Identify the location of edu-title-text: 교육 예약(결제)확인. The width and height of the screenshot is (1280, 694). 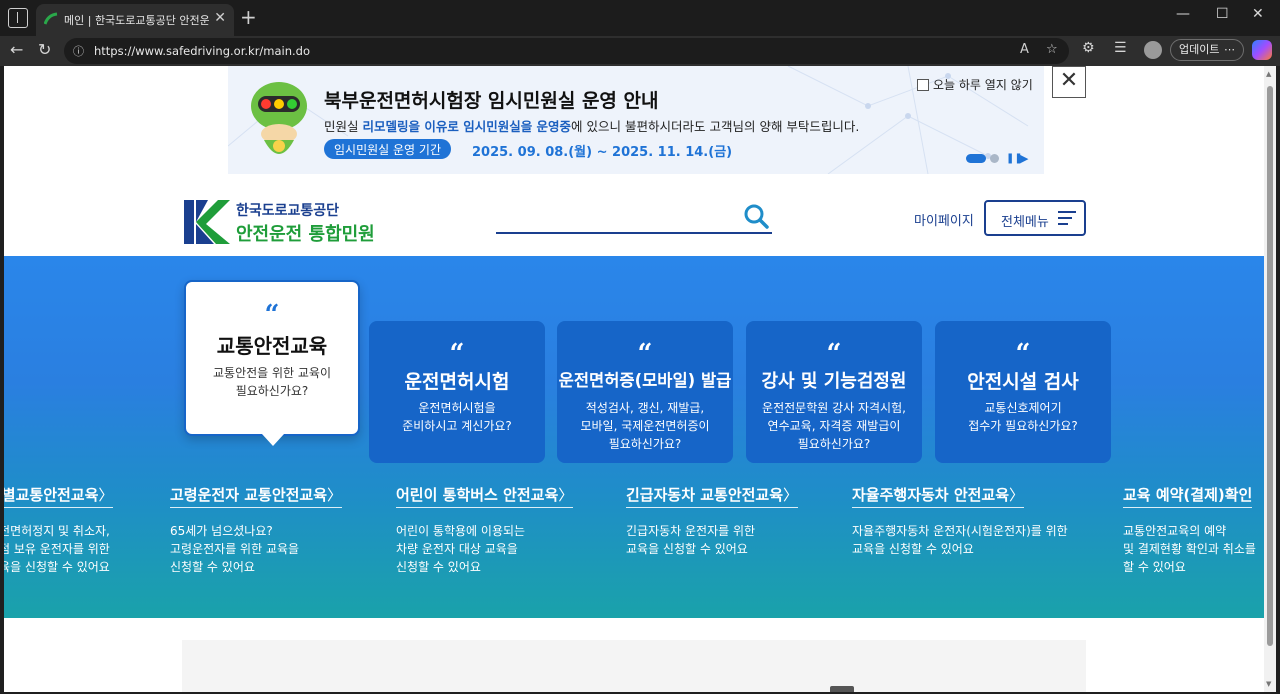
(1188, 495).